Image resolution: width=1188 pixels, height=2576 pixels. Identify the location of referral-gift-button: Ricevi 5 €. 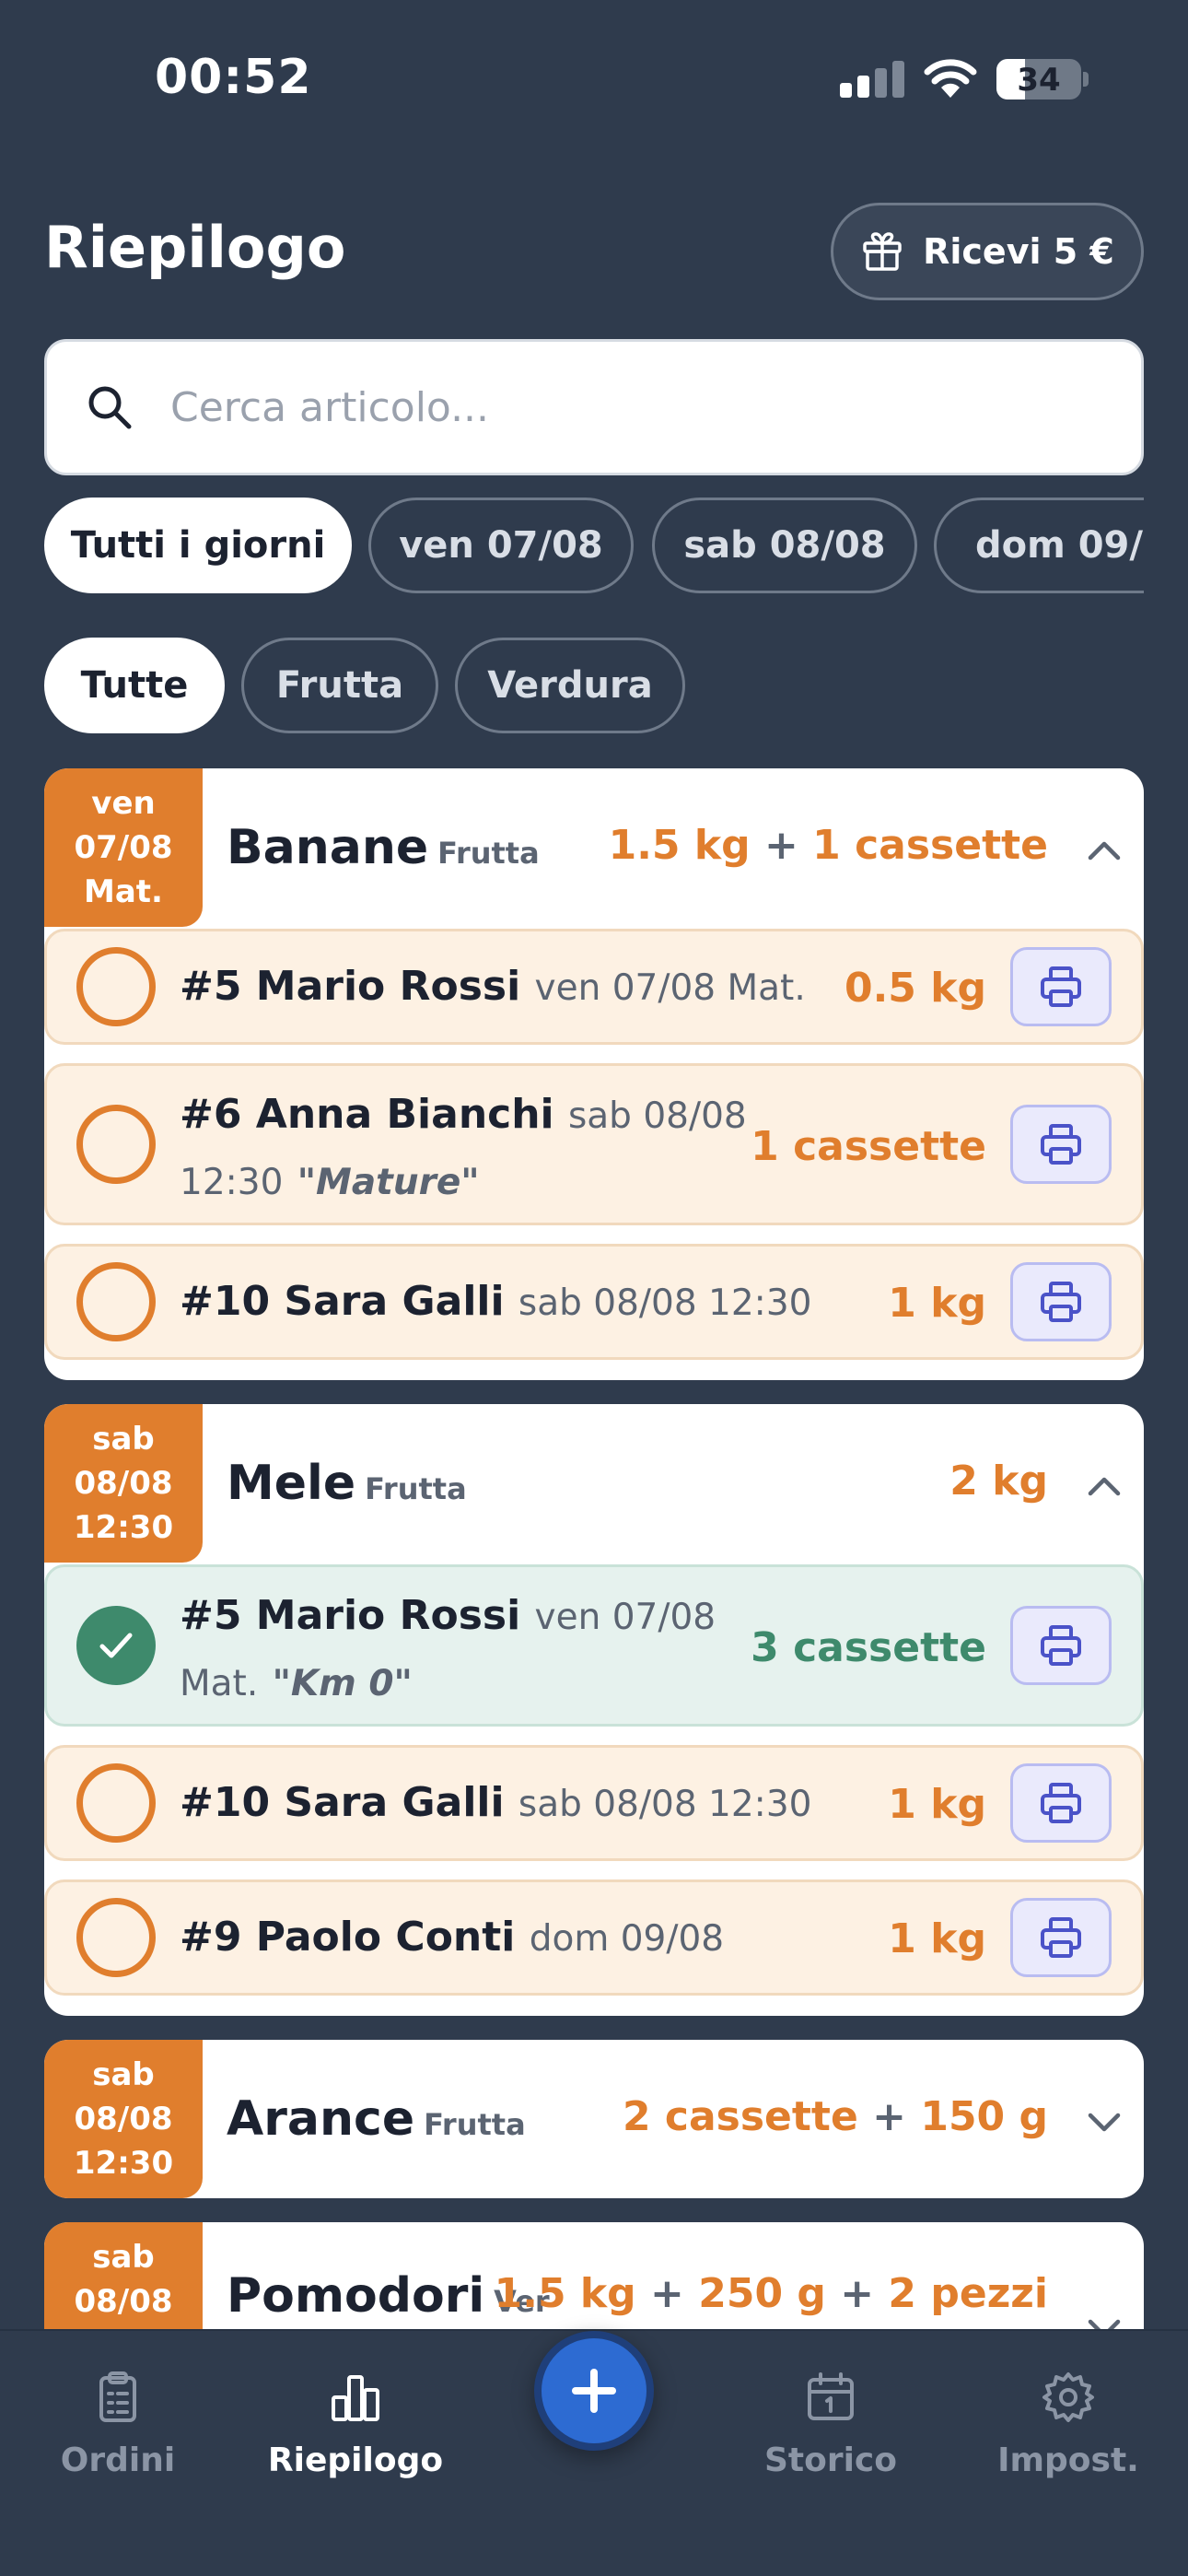
(987, 251).